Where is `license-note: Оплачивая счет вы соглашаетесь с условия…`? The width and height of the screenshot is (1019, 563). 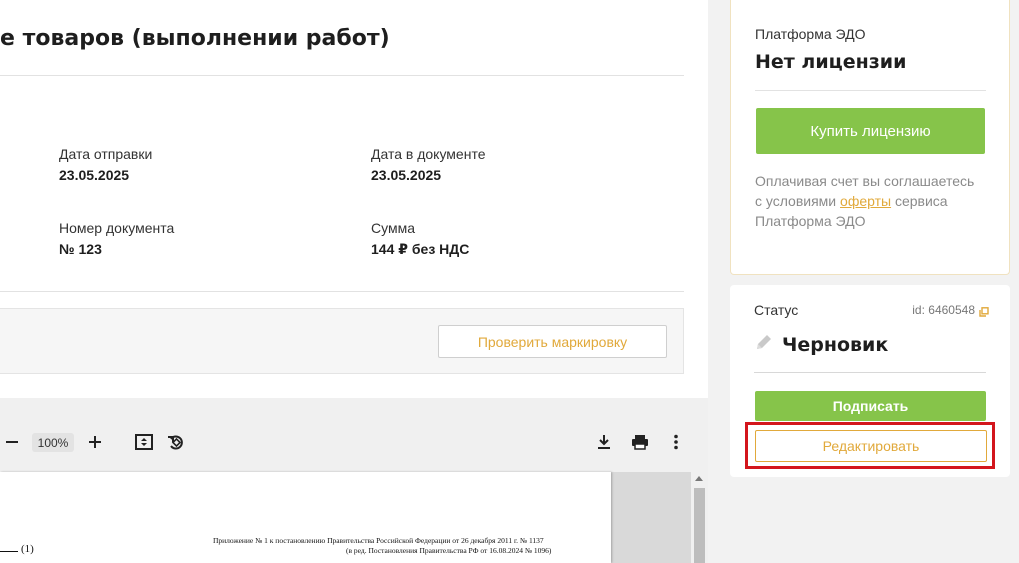 license-note: Оплачивая счет вы соглашаетесь с условия… is located at coordinates (865, 201).